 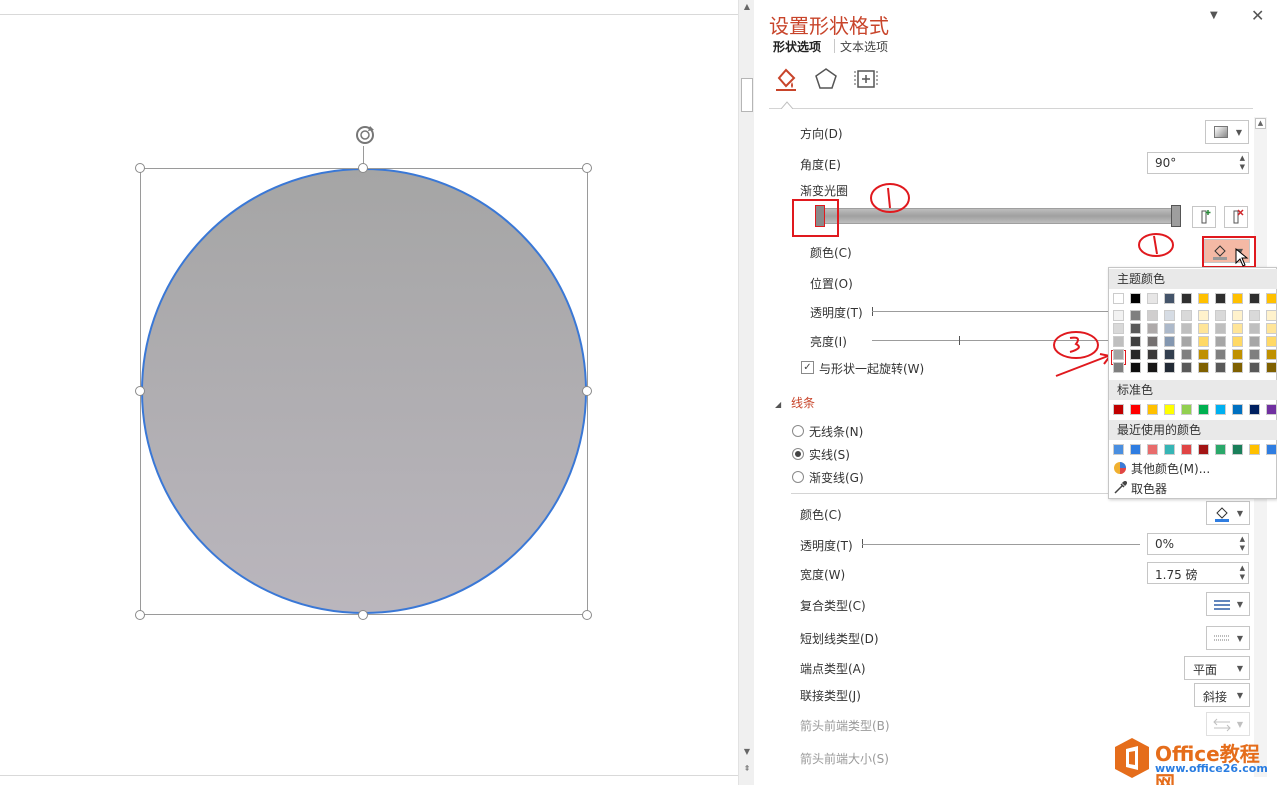 What do you see at coordinates (1001, 544) in the screenshot?
I see `line-transparency-slider` at bounding box center [1001, 544].